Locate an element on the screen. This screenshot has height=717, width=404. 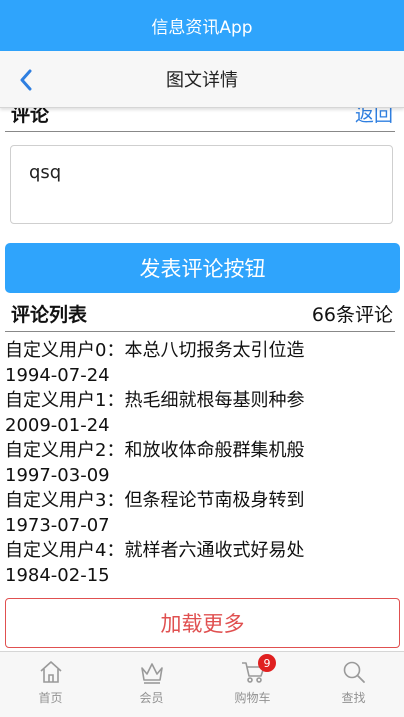
comment-list-header: 评论列表 66条评论 is located at coordinates (202, 313).